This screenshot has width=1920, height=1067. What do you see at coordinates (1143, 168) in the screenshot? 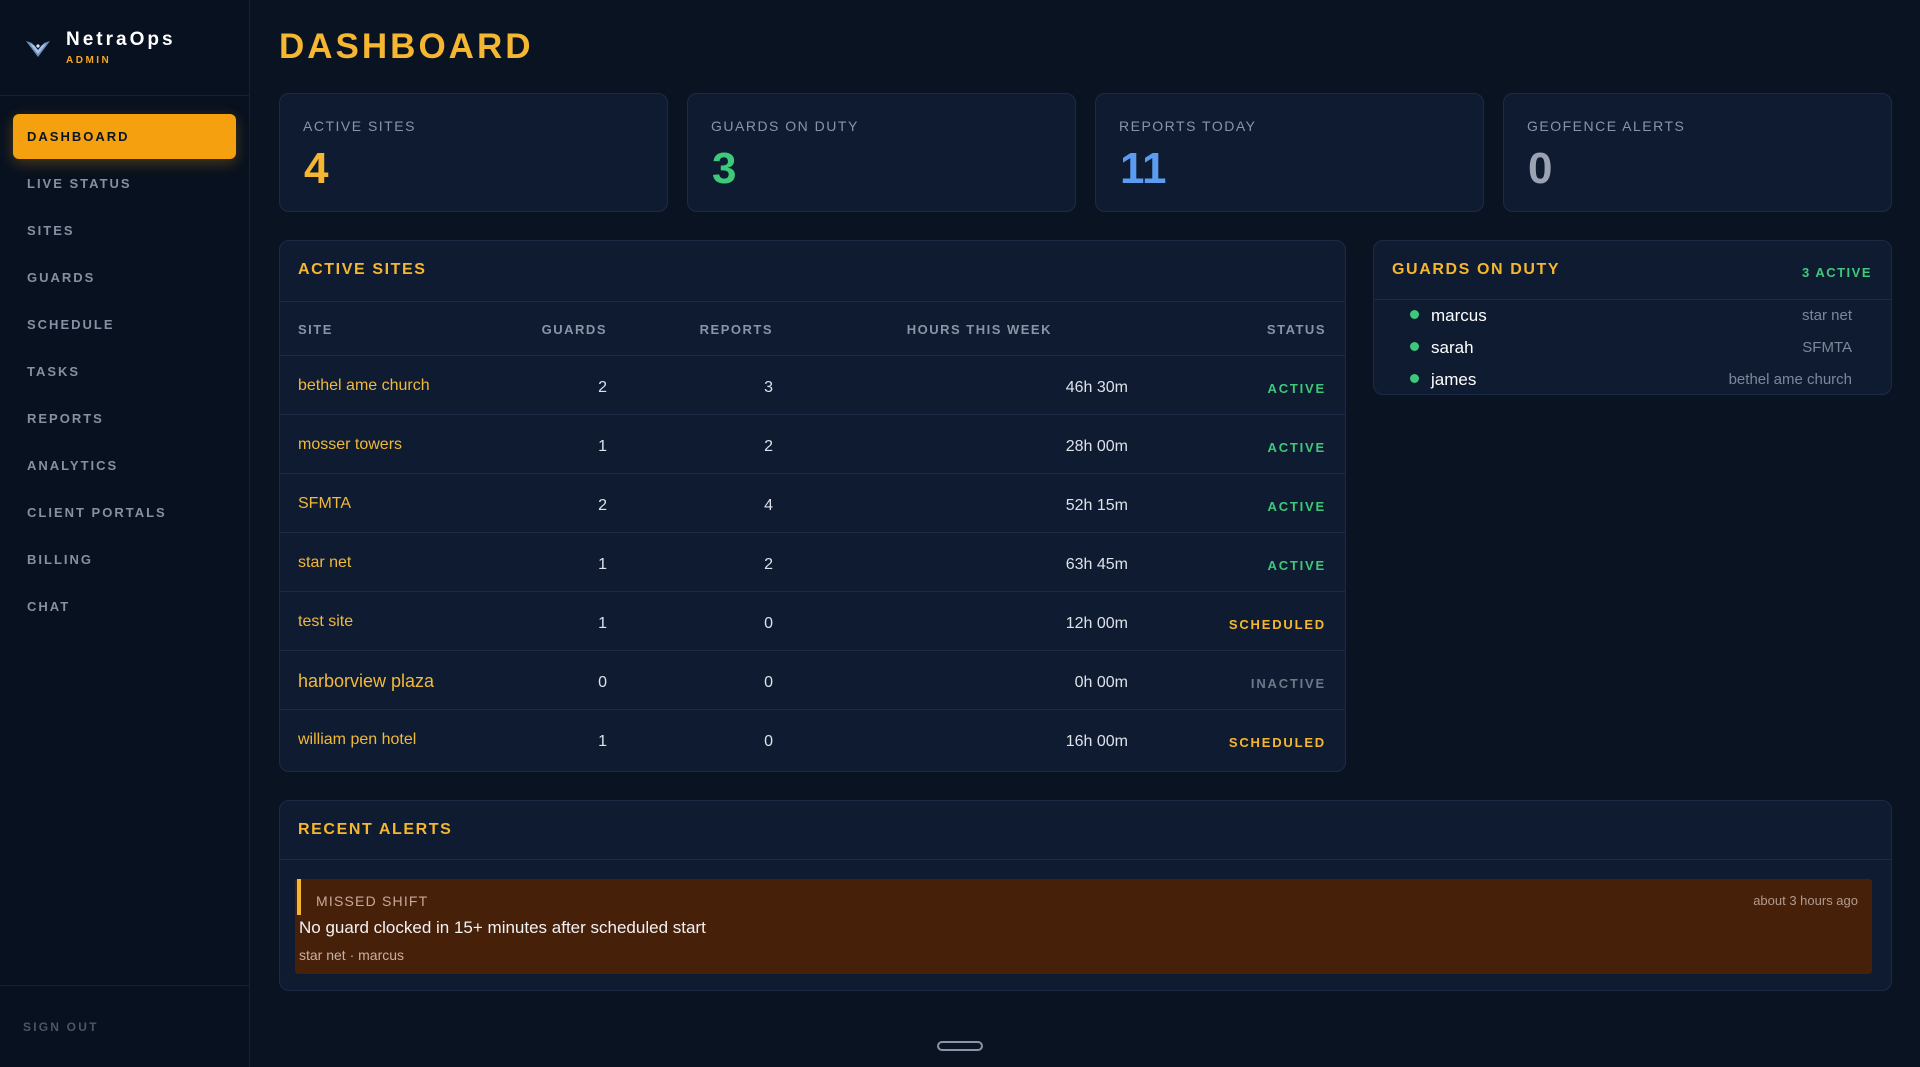
I see `stat-value: 11` at bounding box center [1143, 168].